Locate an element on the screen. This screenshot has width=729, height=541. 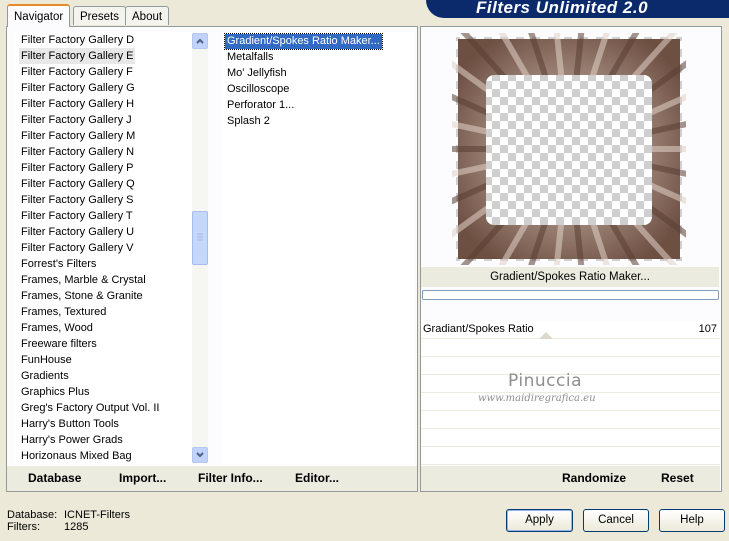
category-item: Filter Factory Gallery N is located at coordinates (77, 152).